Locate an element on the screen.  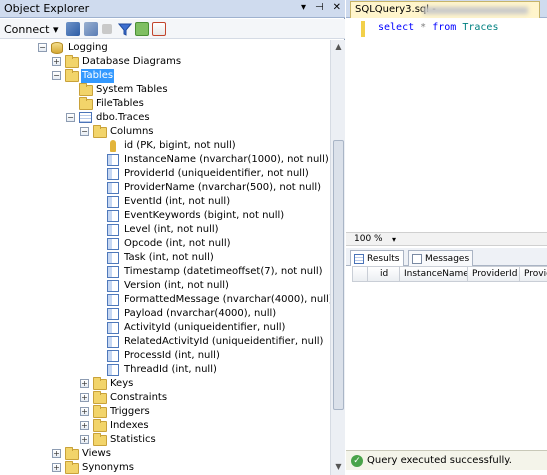
filter-button is located at coordinates (125, 29).